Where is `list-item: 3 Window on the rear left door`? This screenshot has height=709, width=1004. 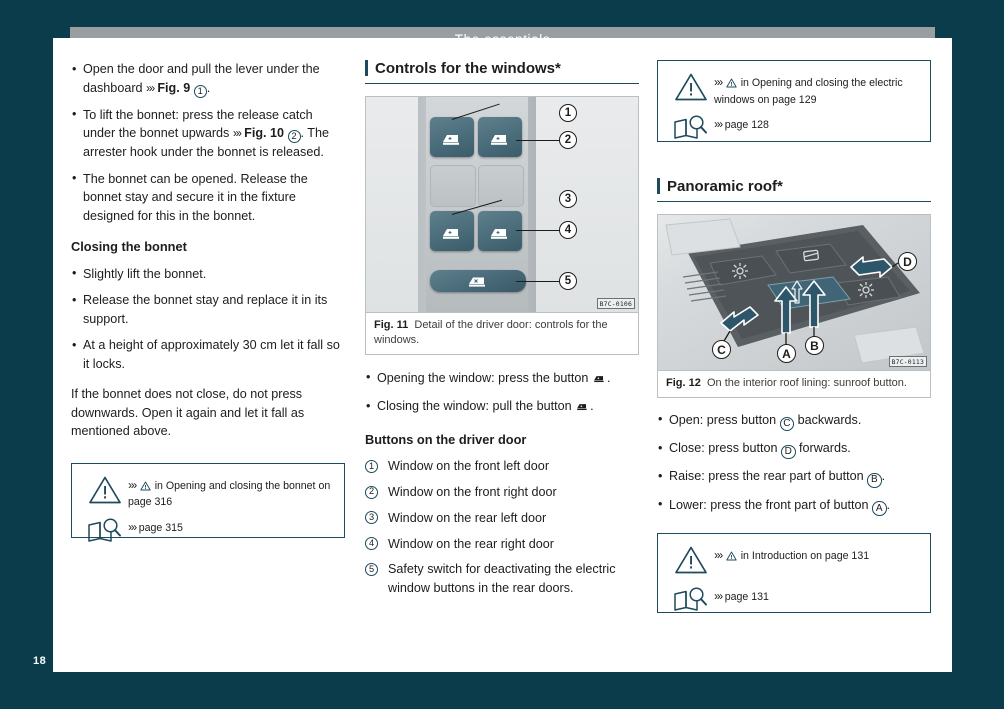 list-item: 3 Window on the rear left door is located at coordinates (502, 518).